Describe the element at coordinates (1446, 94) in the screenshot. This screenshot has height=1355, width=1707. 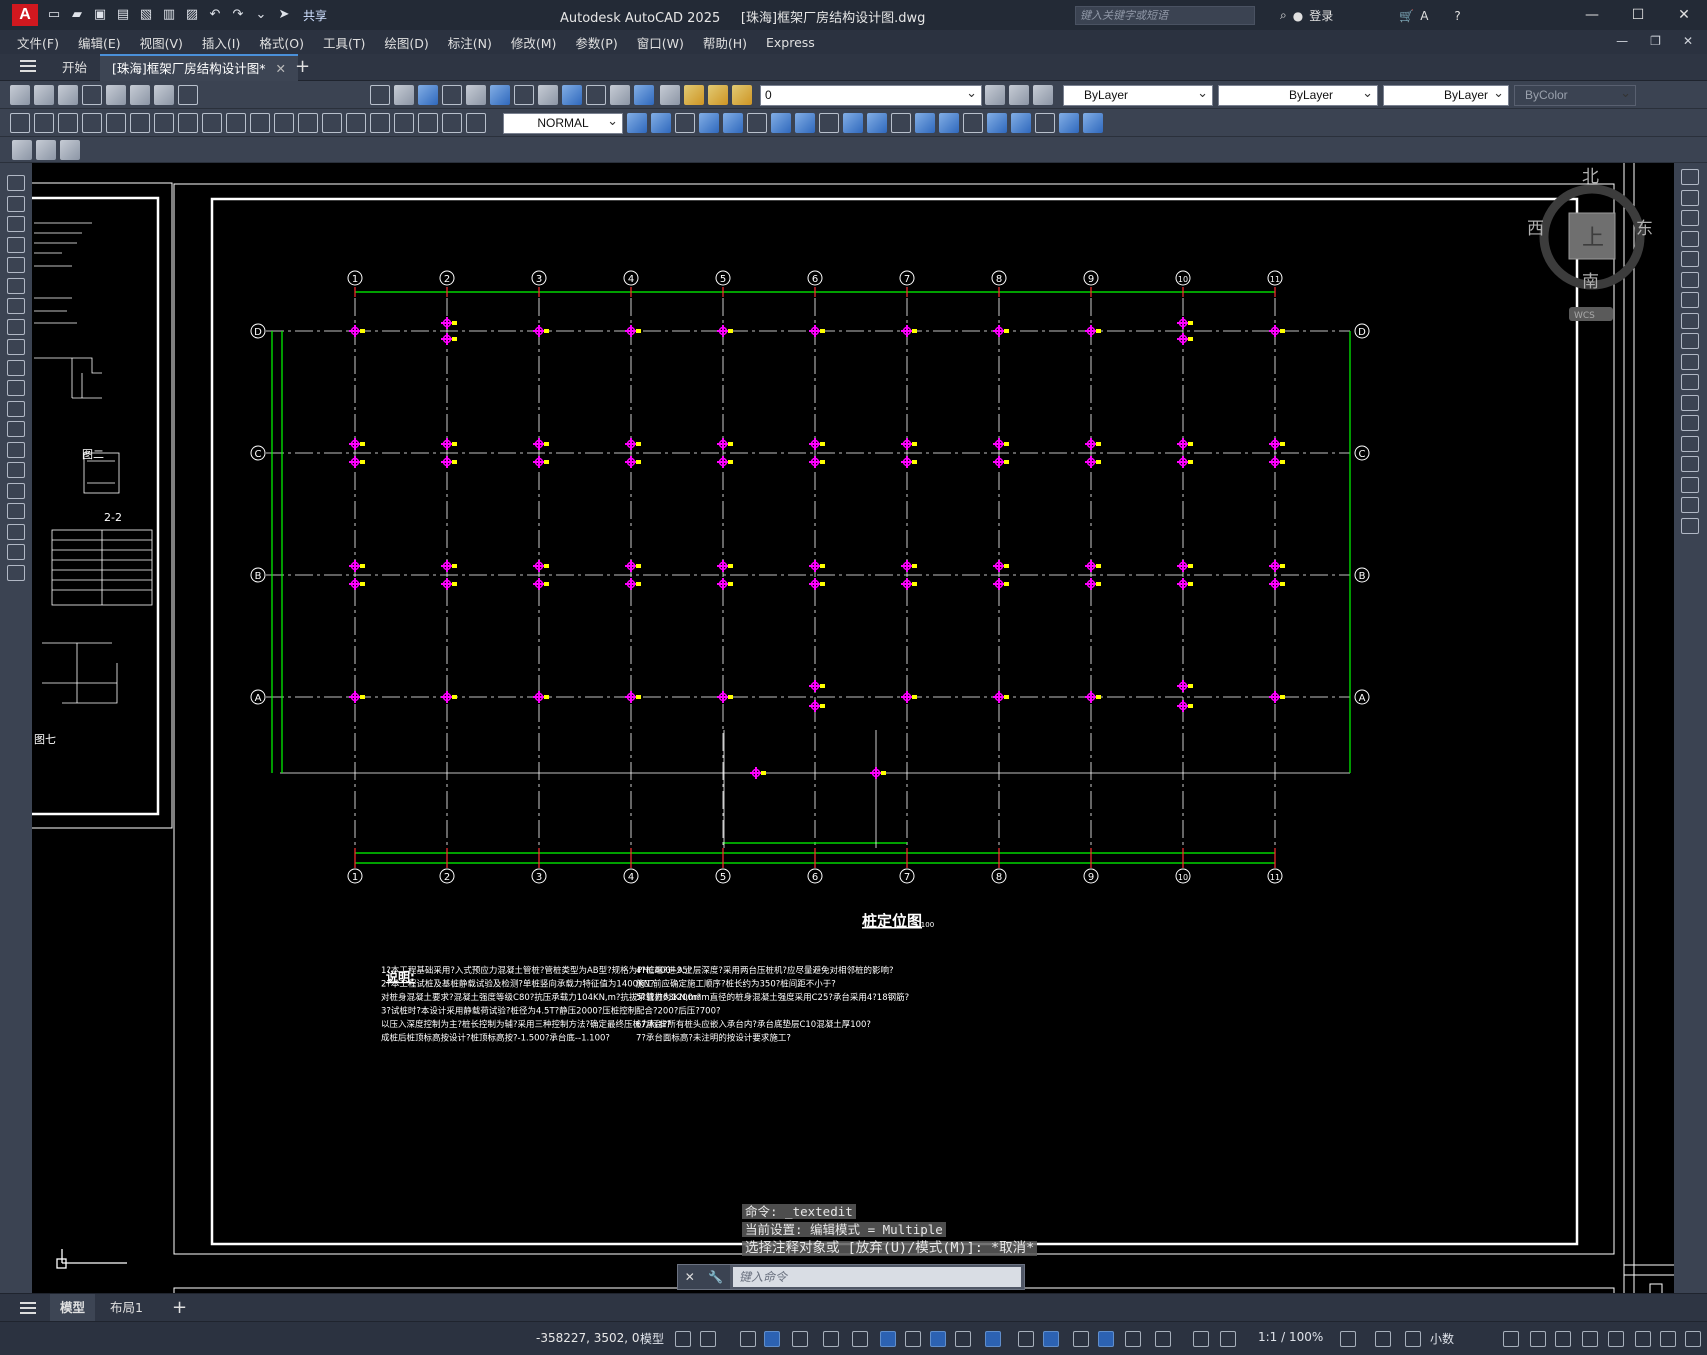
I see `lineweight-select: ByLayer` at that location.